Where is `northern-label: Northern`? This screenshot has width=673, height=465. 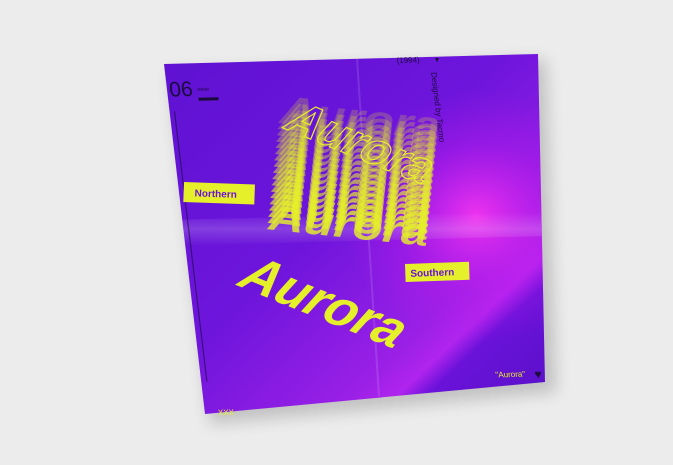 northern-label: Northern is located at coordinates (215, 194).